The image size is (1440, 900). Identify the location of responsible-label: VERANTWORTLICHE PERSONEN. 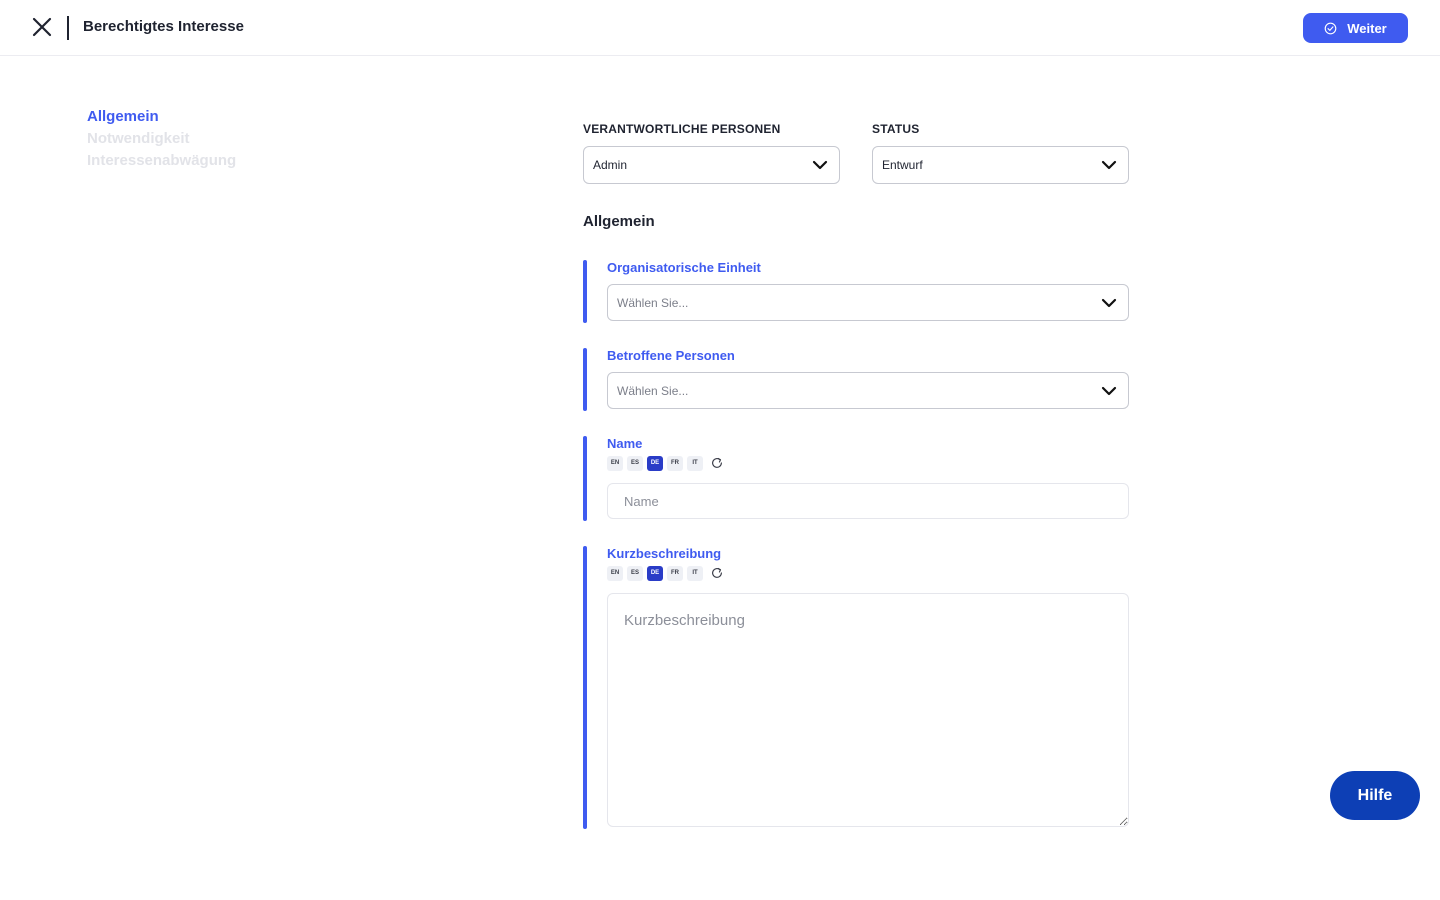
(682, 129).